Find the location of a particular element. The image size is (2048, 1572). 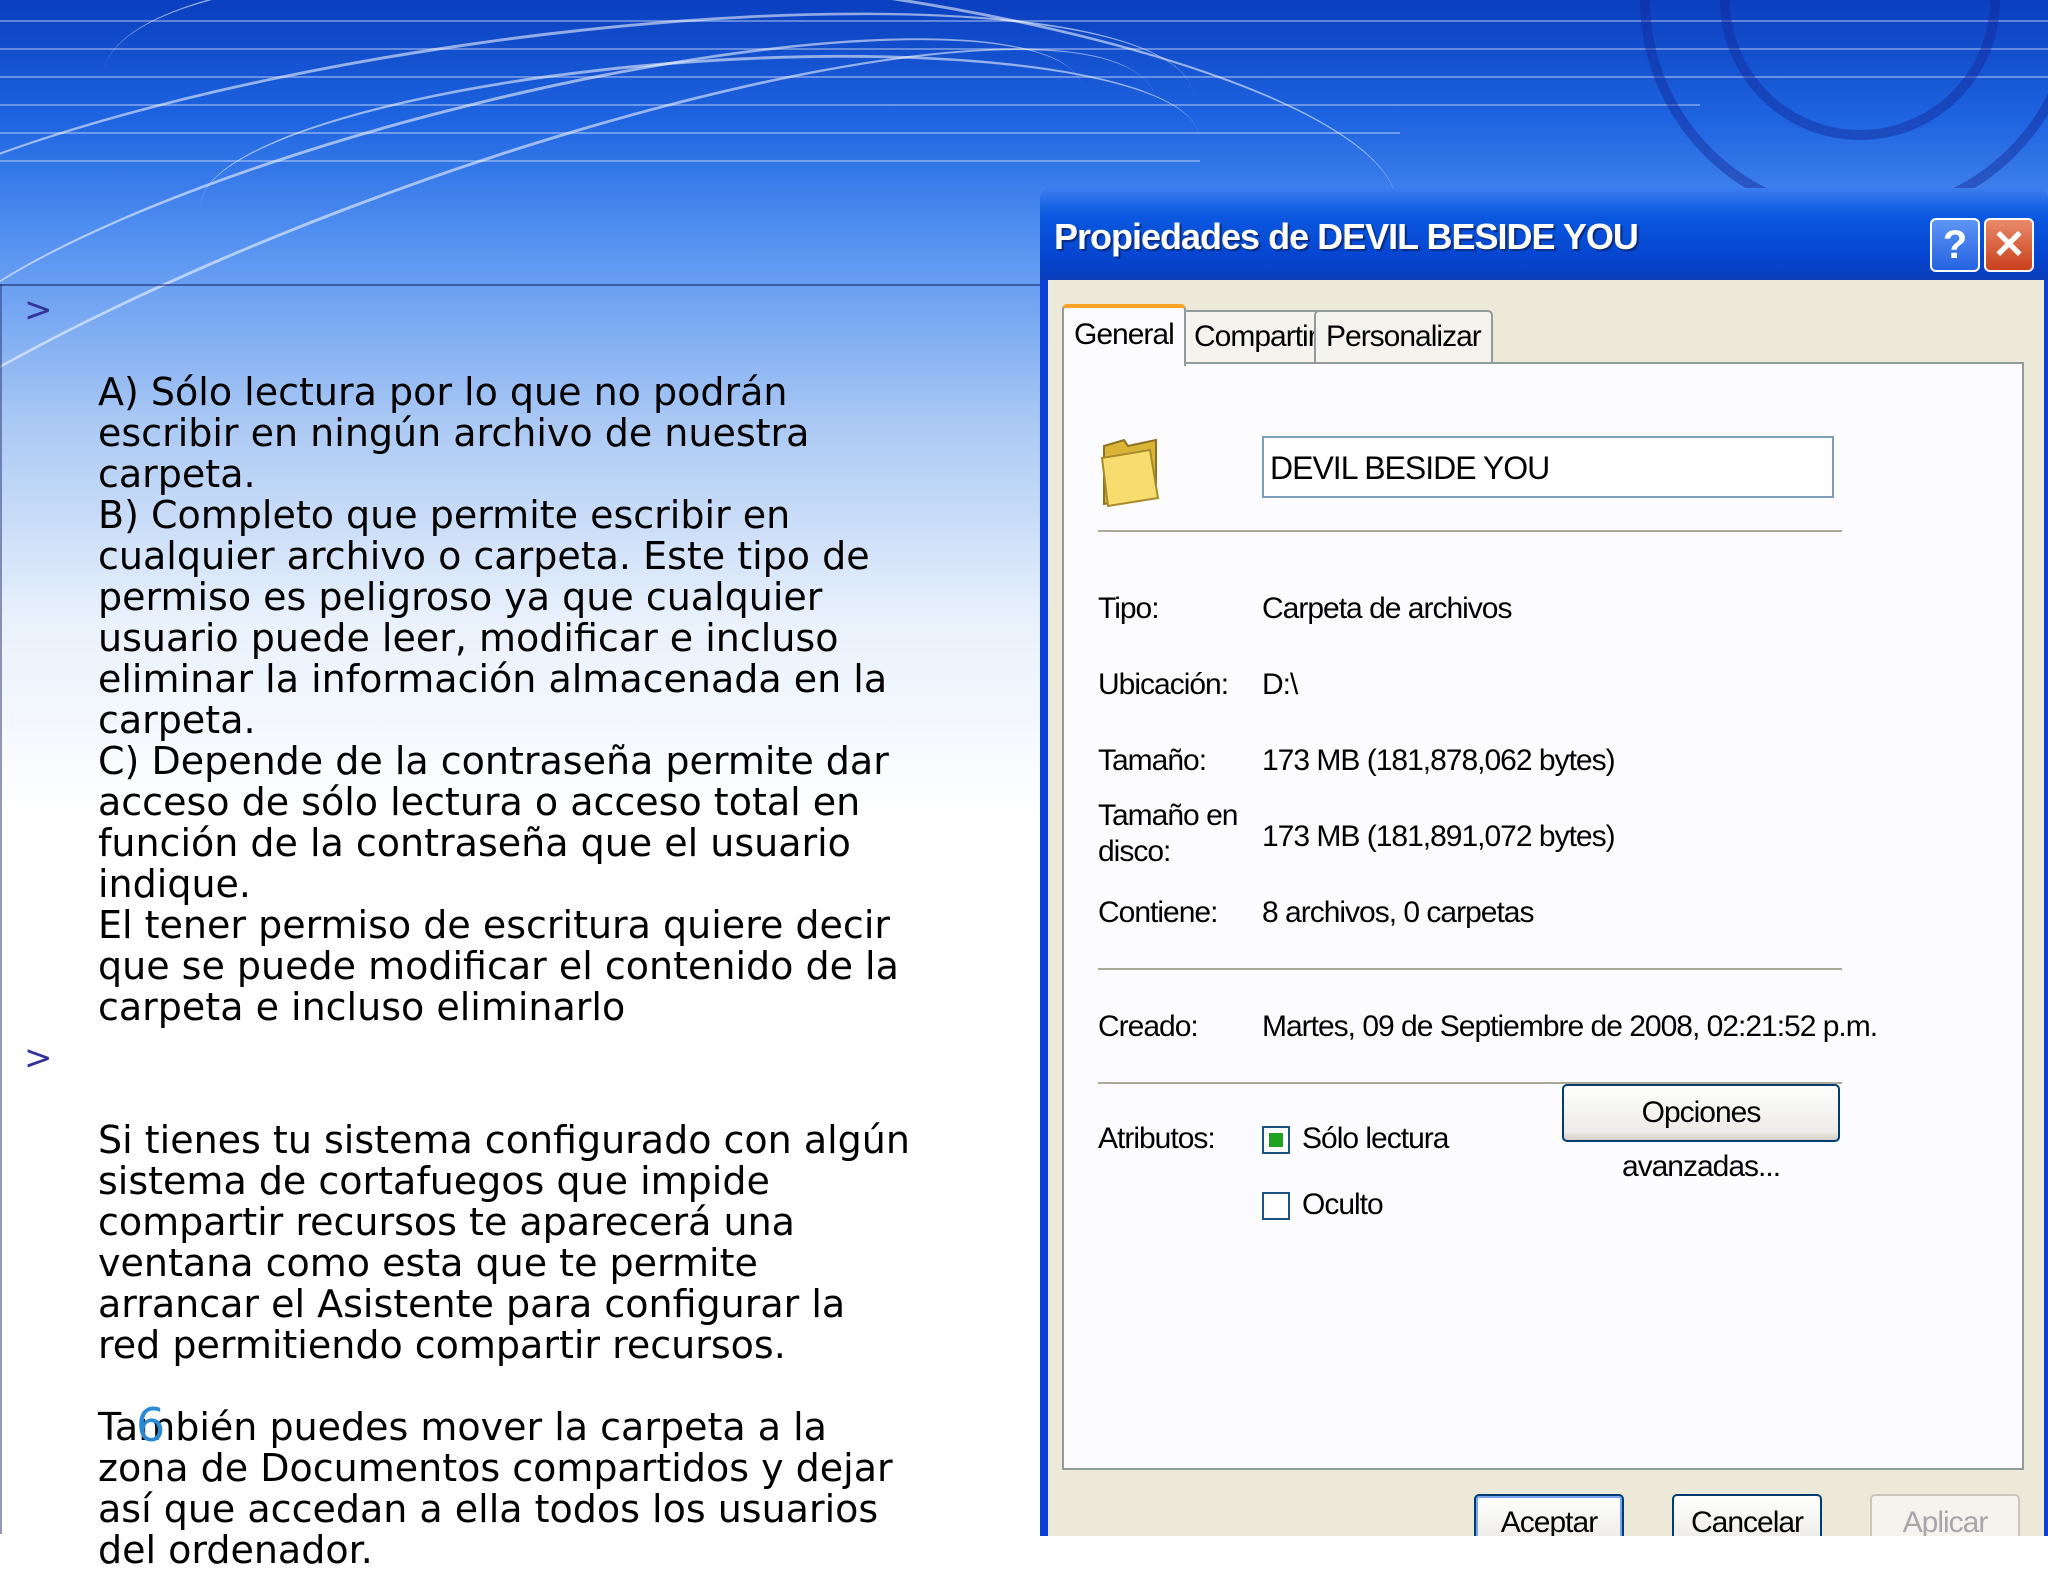

disk-size-value: 173 MB (181,891,072 bytes) is located at coordinates (1439, 836).